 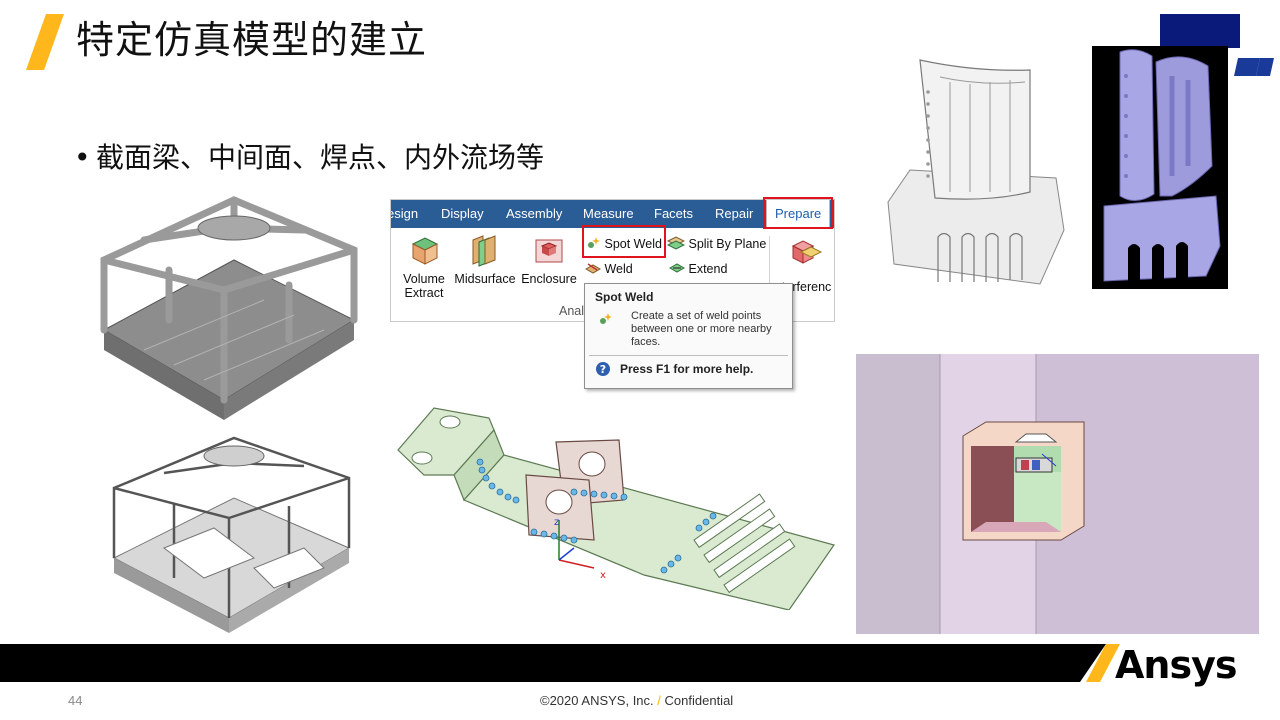 I want to click on enclosure-button: Enclosure, so click(x=549, y=268).